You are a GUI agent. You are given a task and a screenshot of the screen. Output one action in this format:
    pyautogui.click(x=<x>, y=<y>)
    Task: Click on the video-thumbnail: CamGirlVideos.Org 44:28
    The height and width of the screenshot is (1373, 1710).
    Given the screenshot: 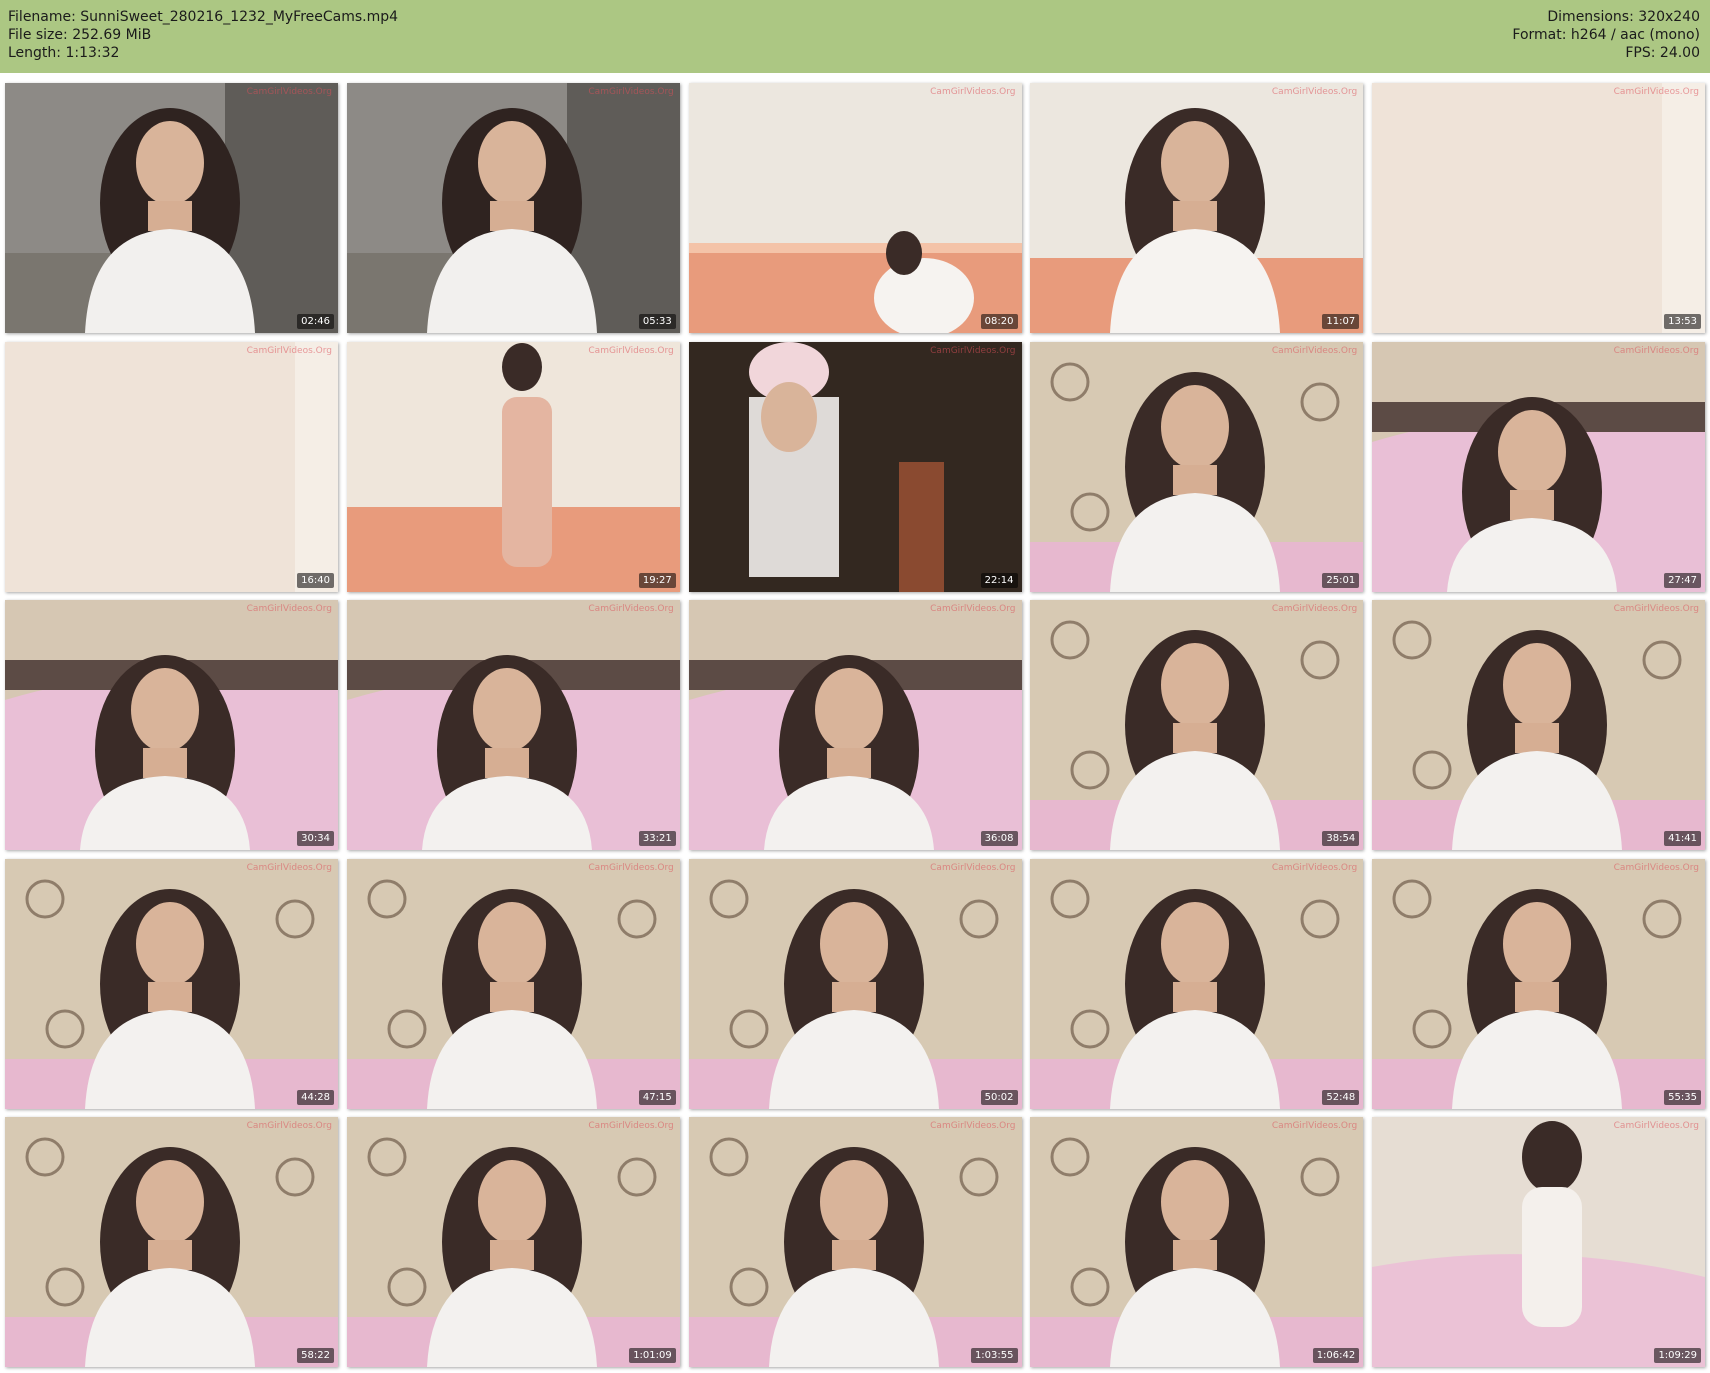 What is the action you would take?
    pyautogui.click(x=171, y=983)
    